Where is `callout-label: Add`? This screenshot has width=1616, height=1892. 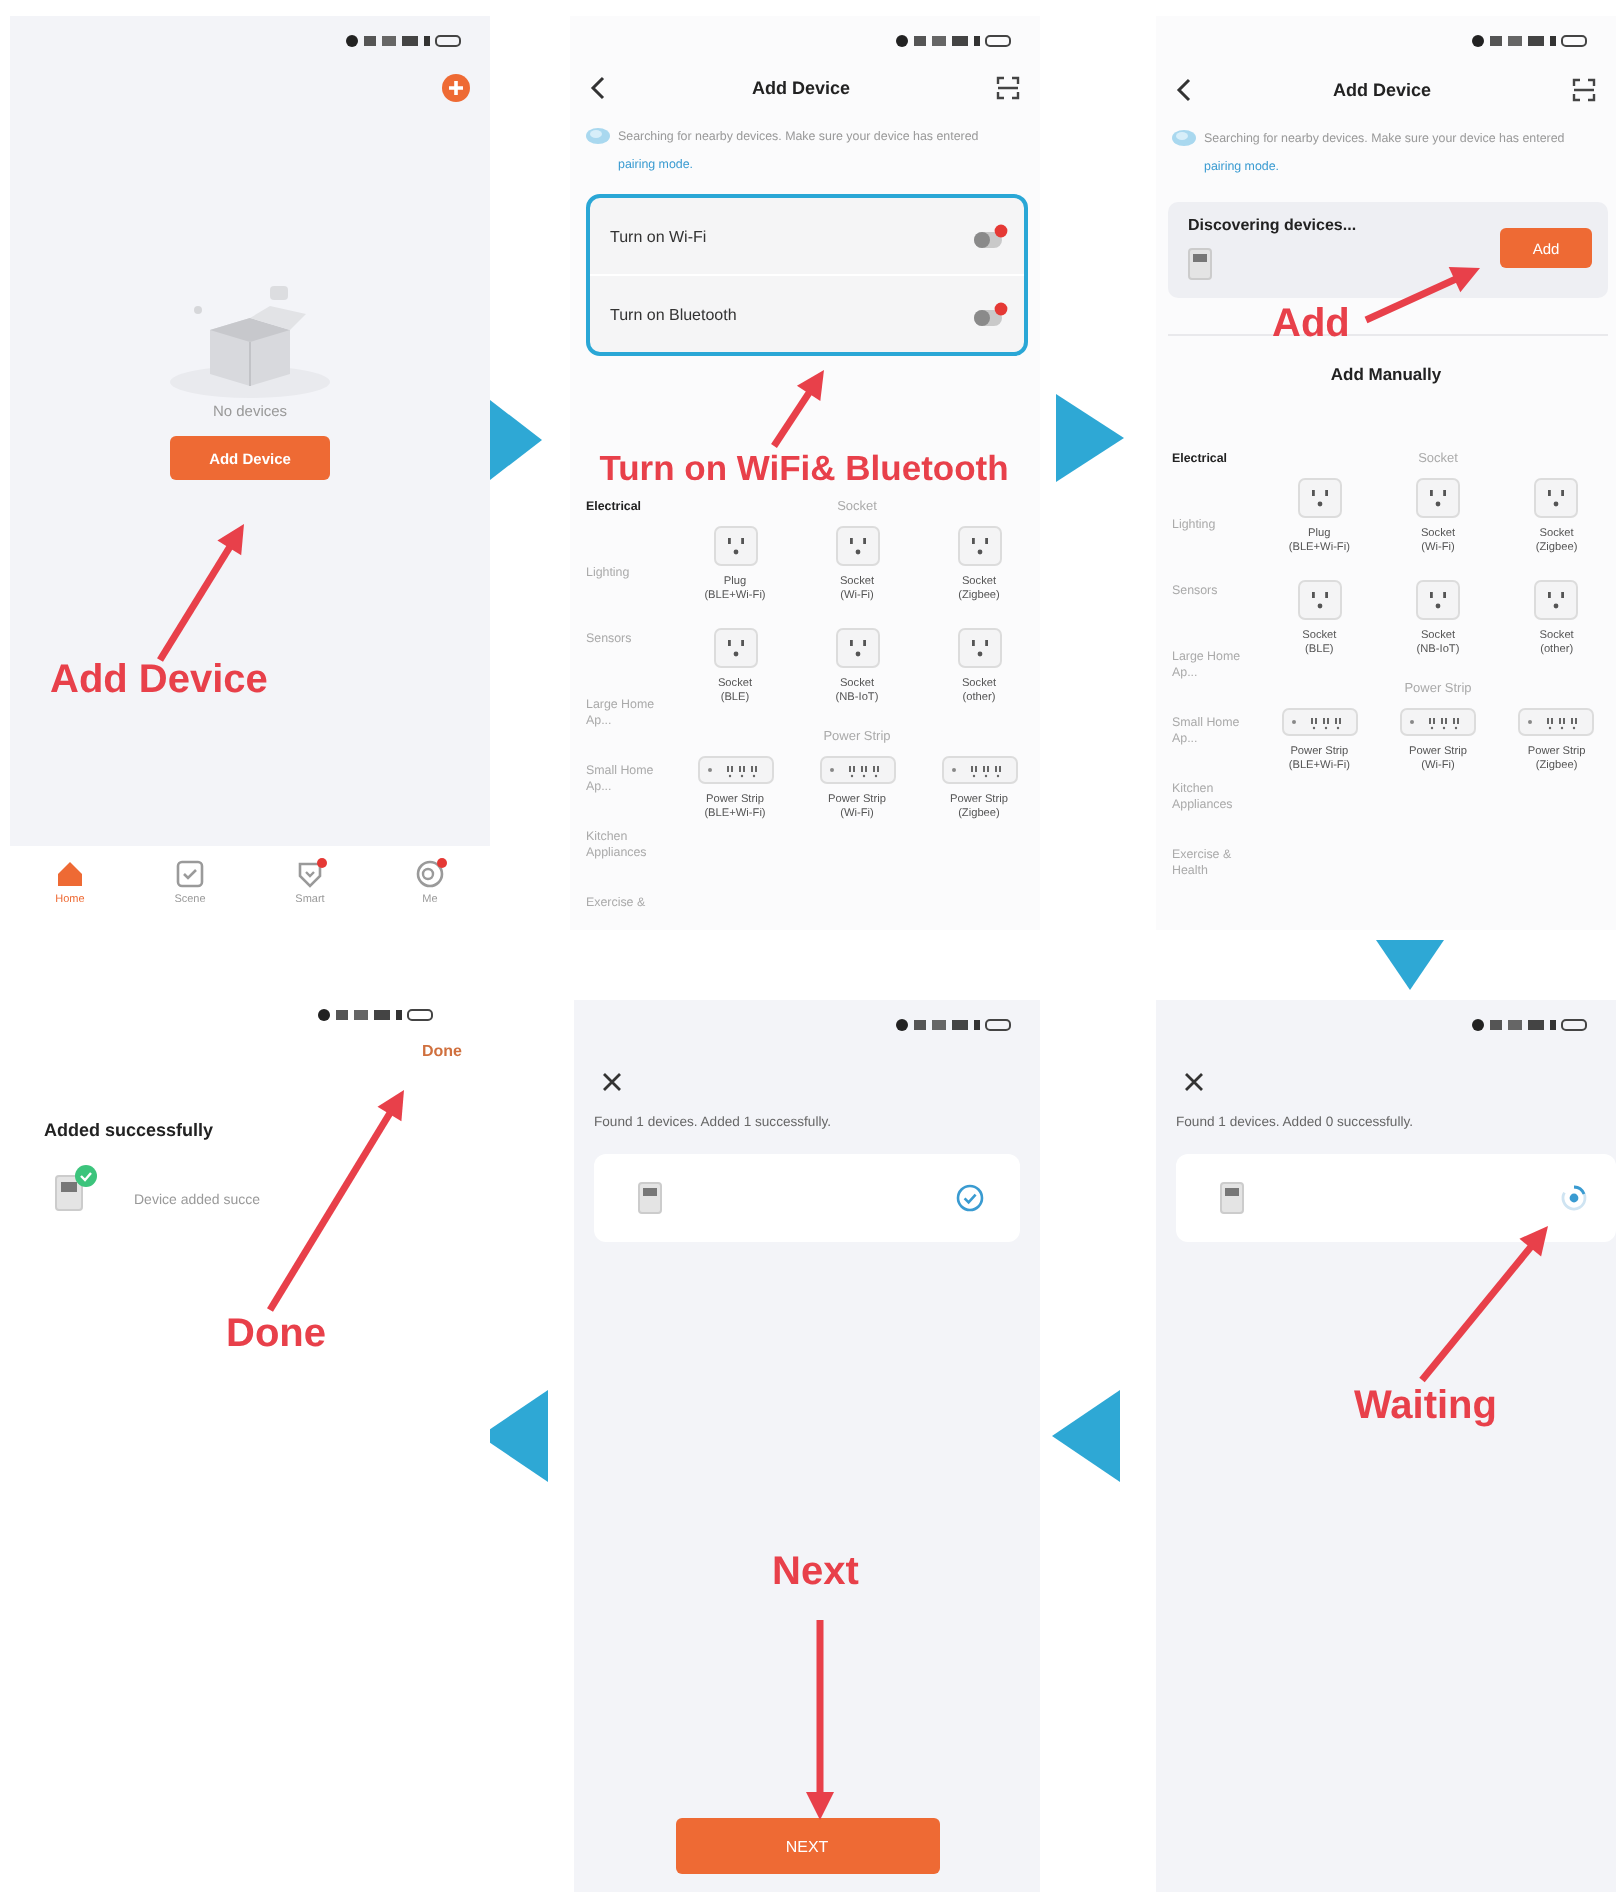
callout-label: Add is located at coordinates (1311, 324).